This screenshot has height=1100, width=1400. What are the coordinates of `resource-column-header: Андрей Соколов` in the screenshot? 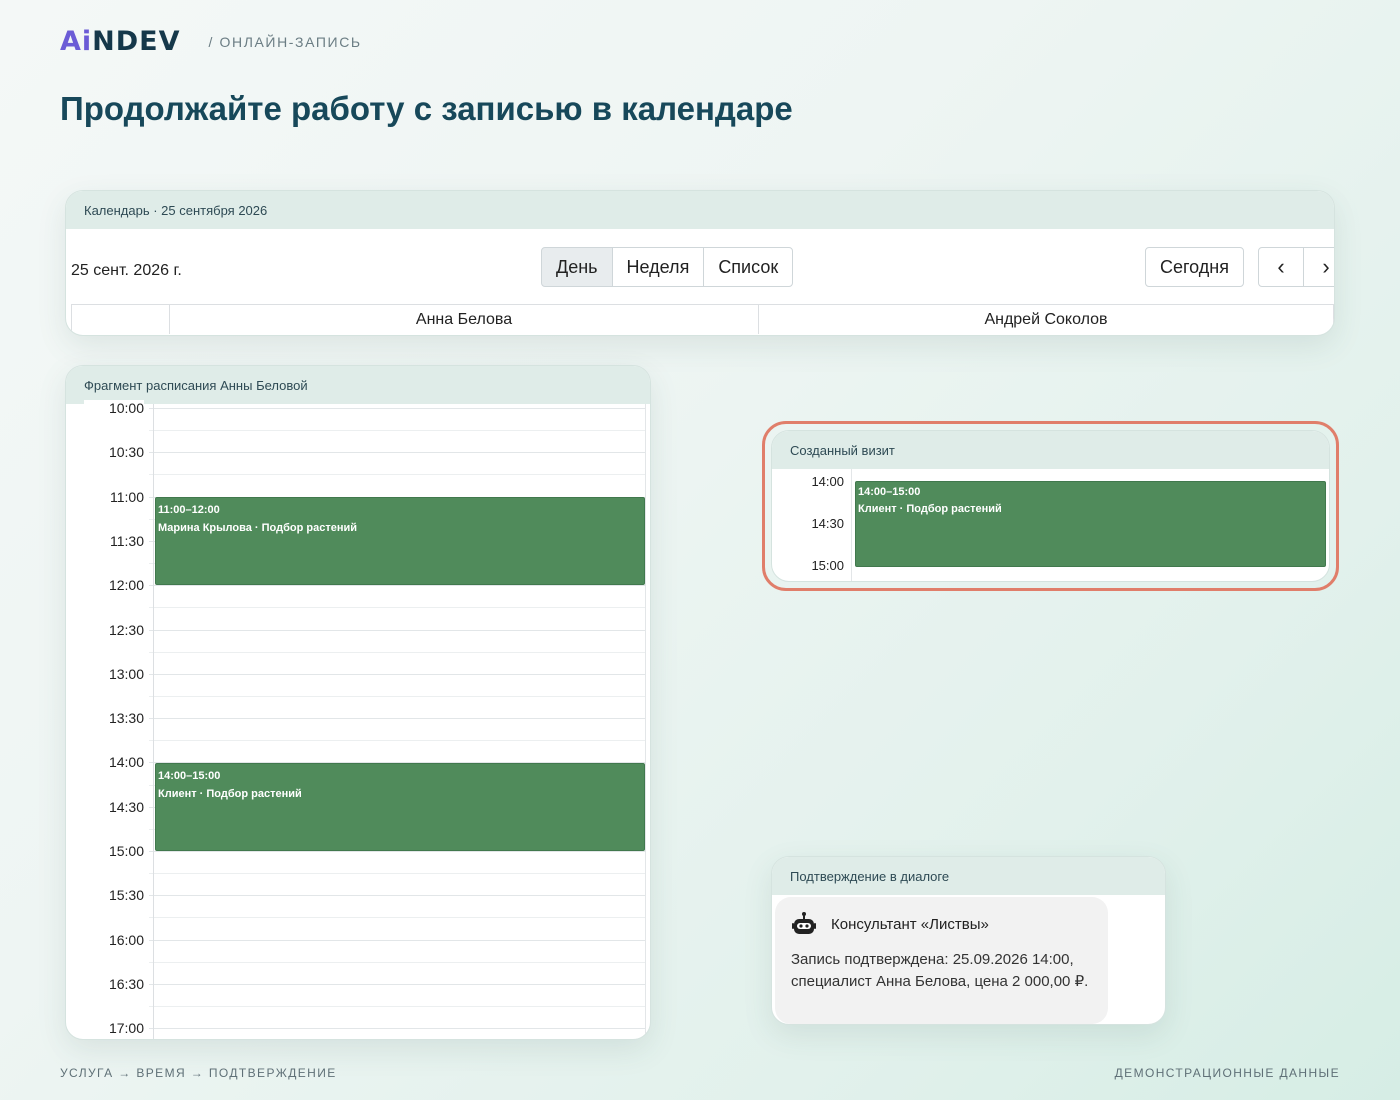 It's located at (1046, 319).